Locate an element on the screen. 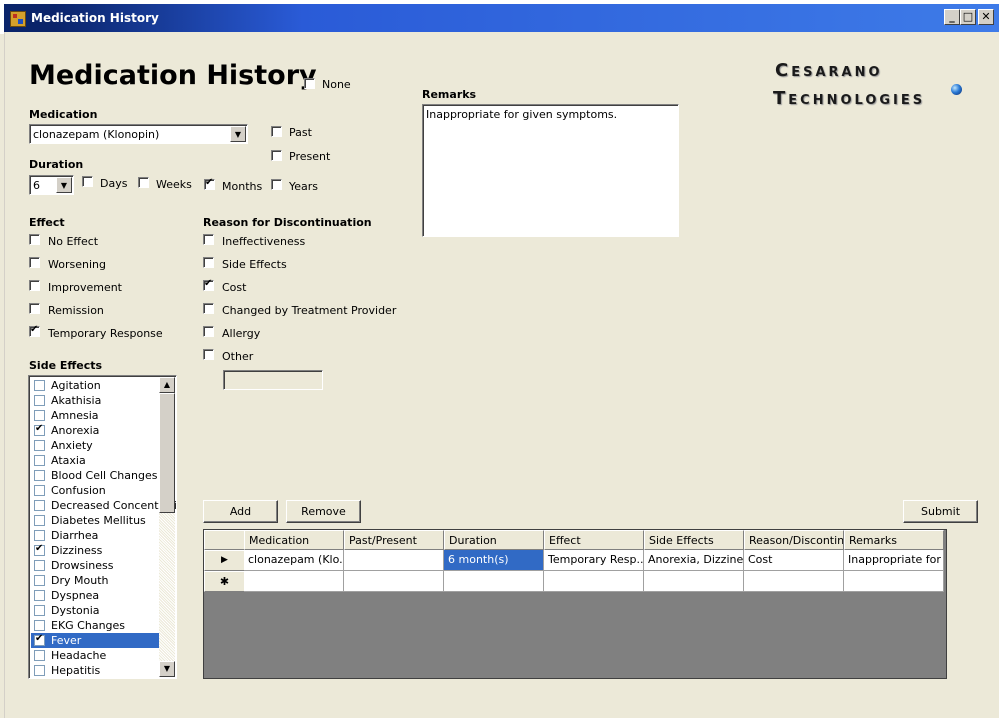 Image resolution: width=999 pixels, height=718 pixels. scroll-thumb is located at coordinates (167, 453).